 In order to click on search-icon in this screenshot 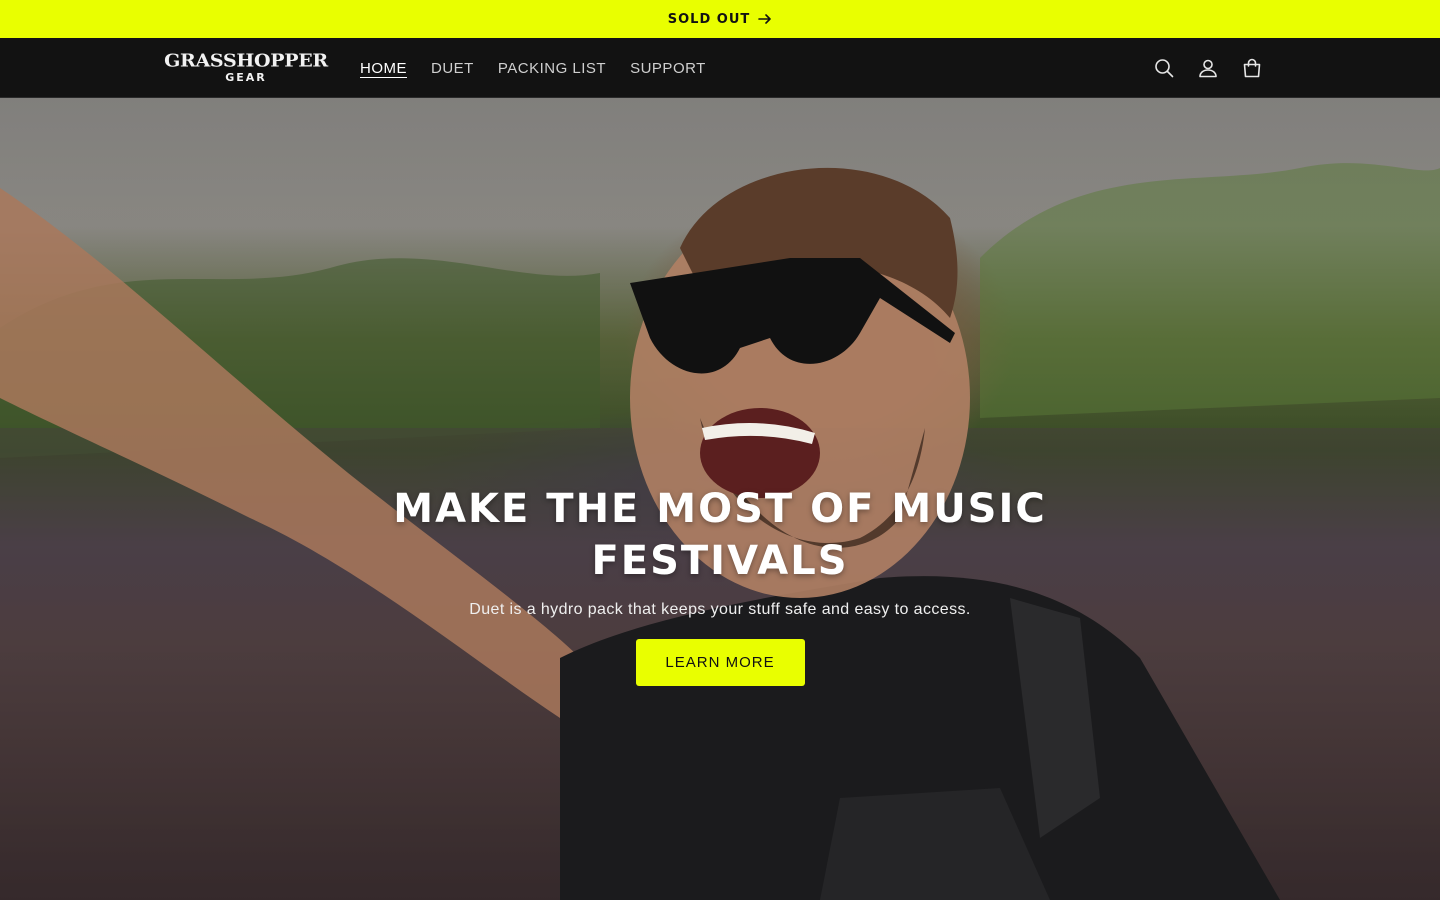, I will do `click(1164, 68)`.